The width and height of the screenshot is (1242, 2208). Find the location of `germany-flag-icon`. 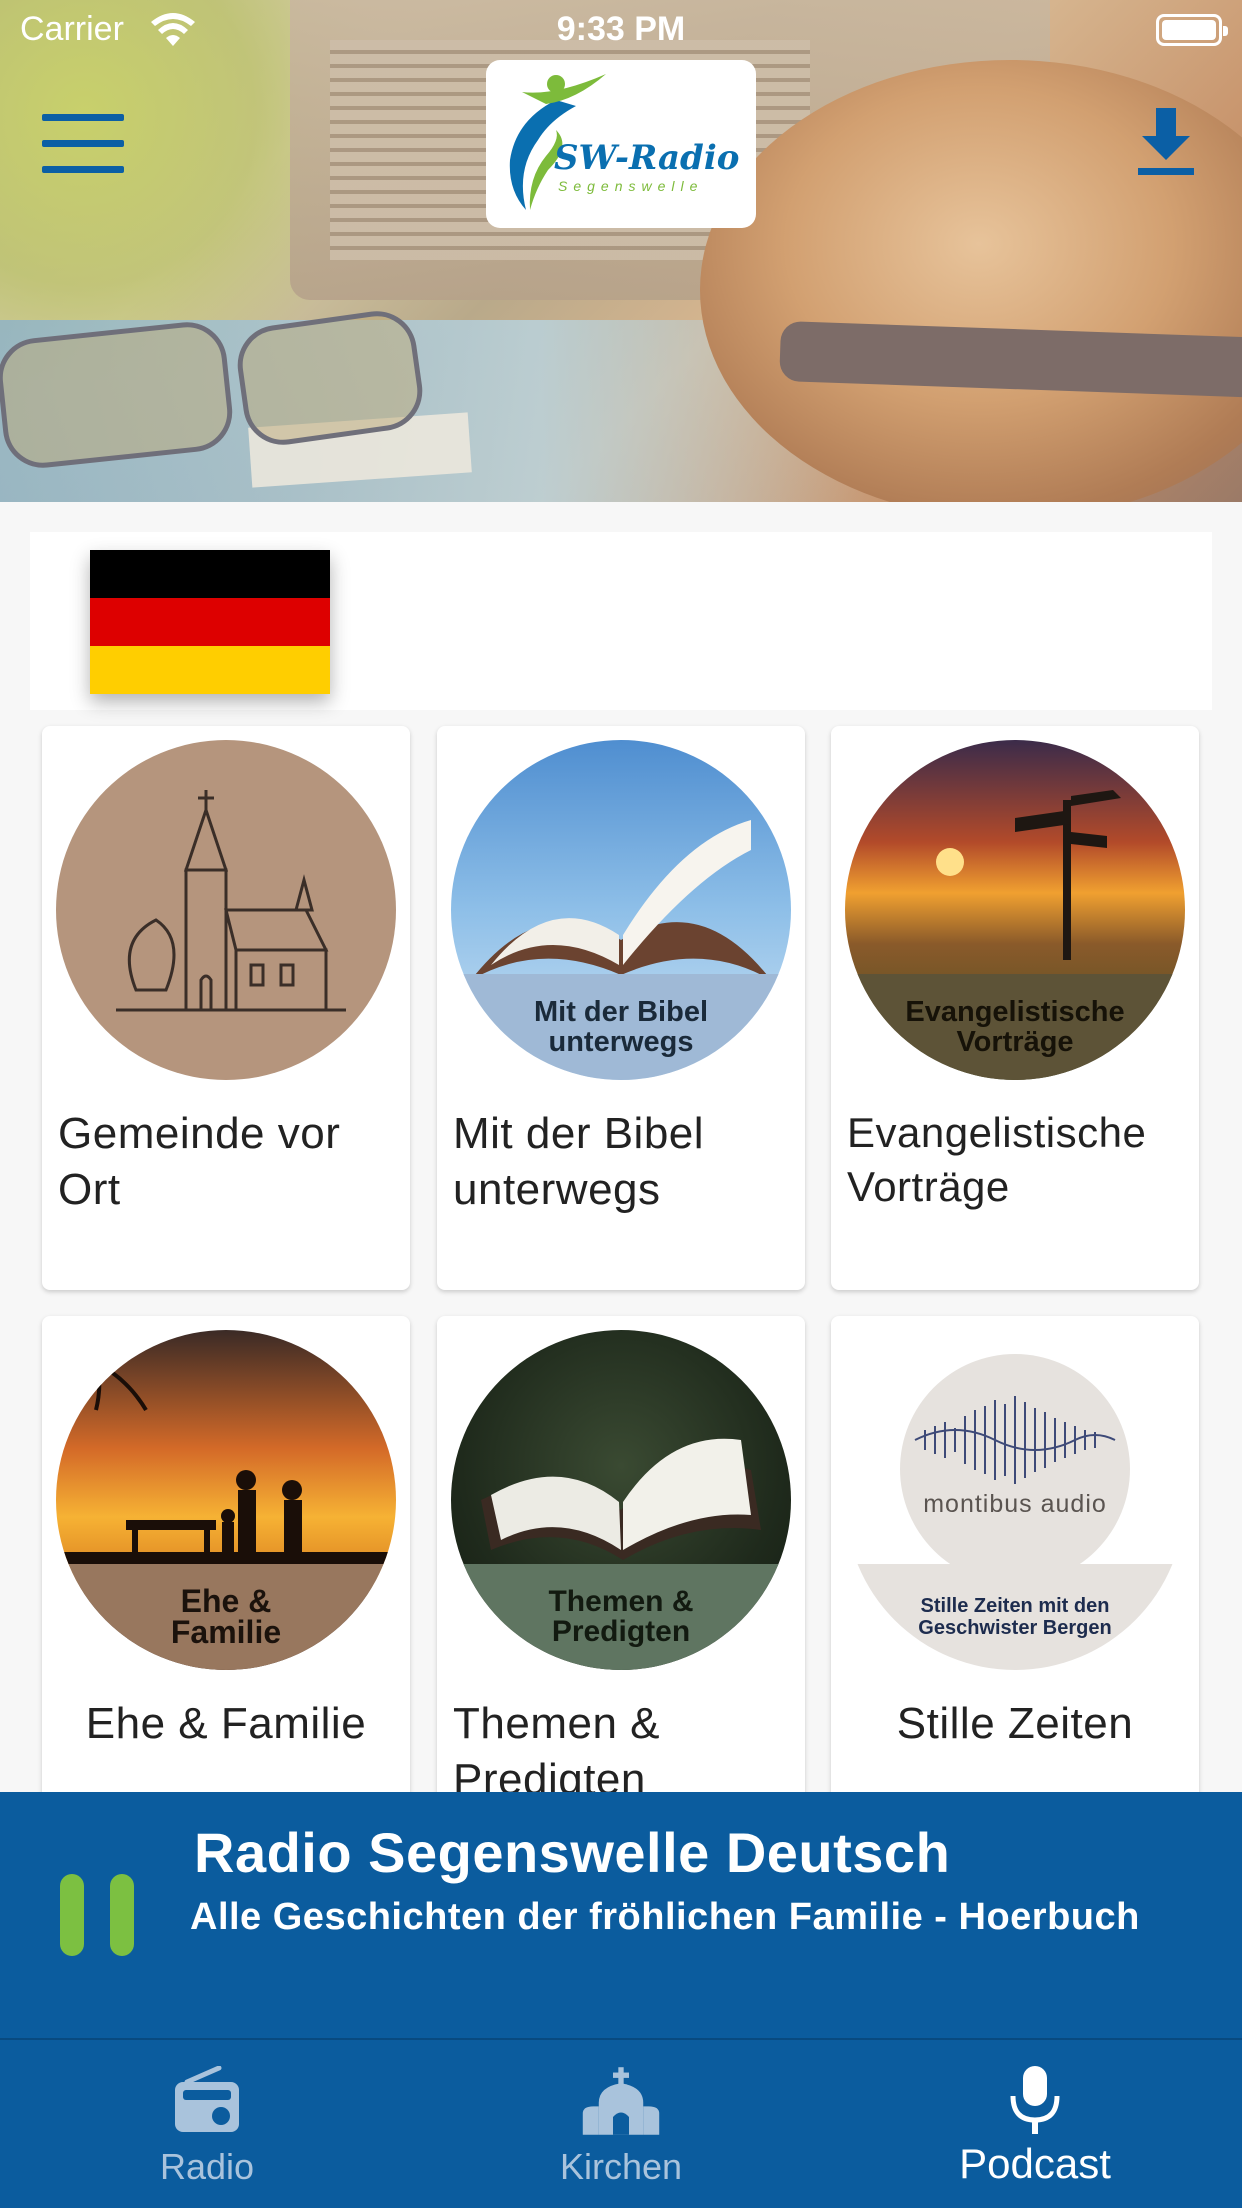

germany-flag-icon is located at coordinates (210, 622).